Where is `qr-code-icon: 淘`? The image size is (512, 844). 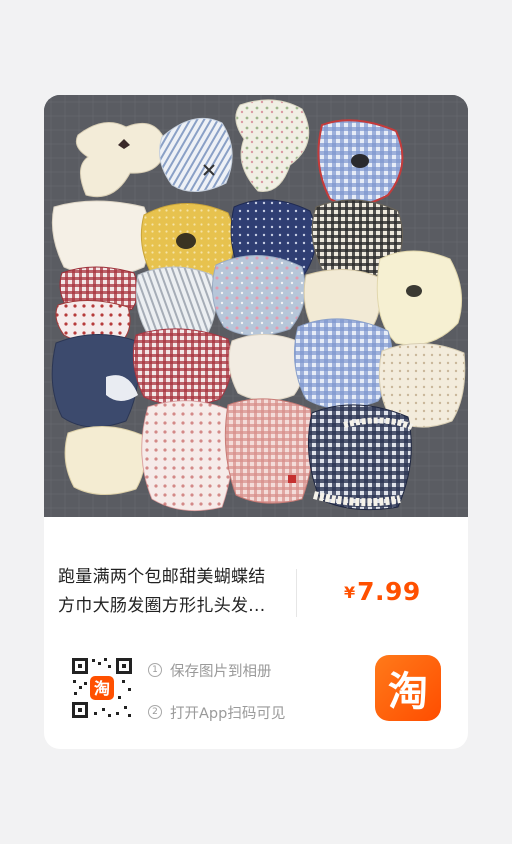
qr-code-icon: 淘 is located at coordinates (102, 688).